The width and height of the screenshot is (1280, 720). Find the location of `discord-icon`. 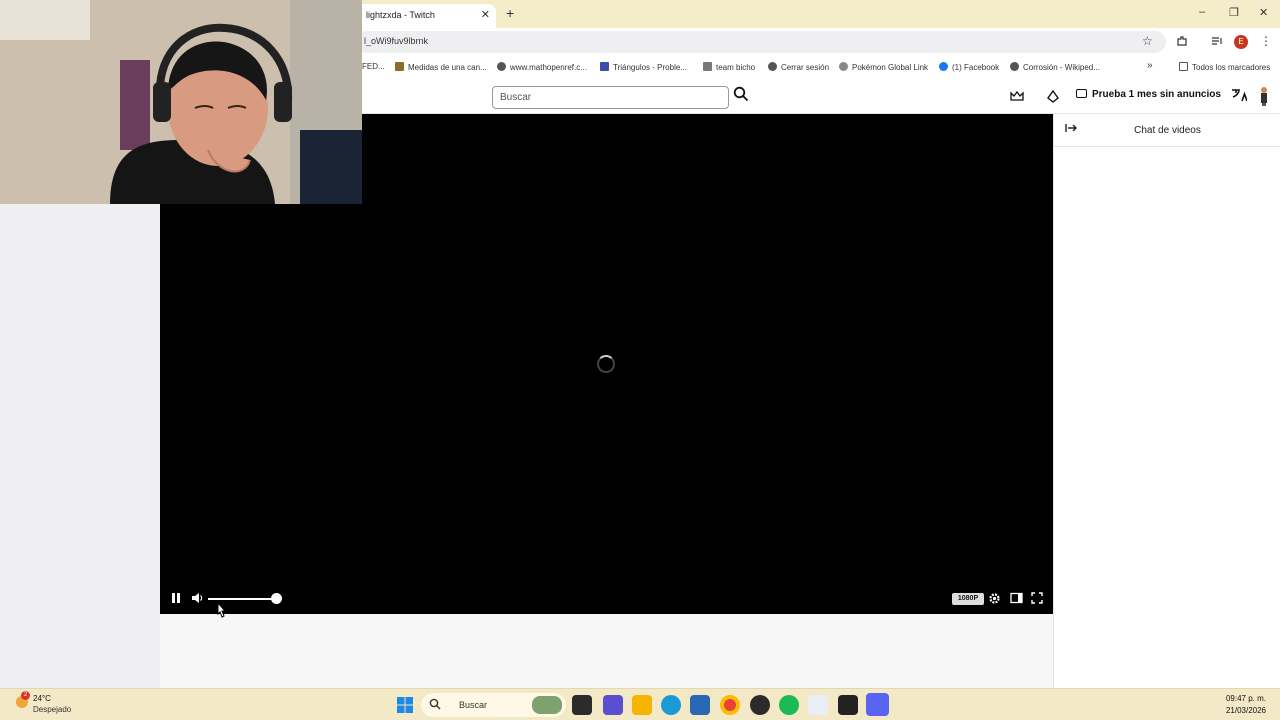

discord-icon is located at coordinates (877, 704).